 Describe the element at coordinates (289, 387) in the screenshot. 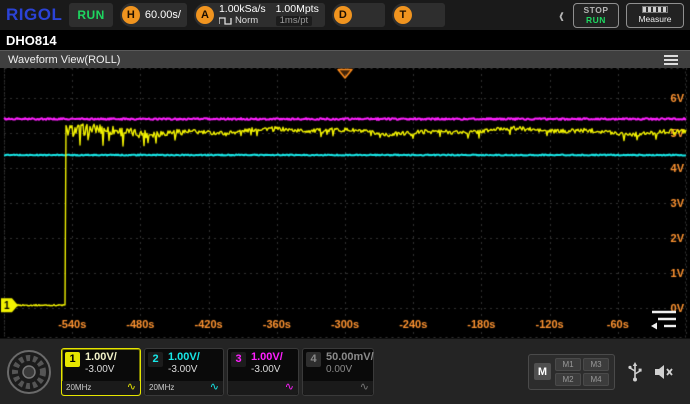

I see `channel-3-wave-icon: ∿` at that location.